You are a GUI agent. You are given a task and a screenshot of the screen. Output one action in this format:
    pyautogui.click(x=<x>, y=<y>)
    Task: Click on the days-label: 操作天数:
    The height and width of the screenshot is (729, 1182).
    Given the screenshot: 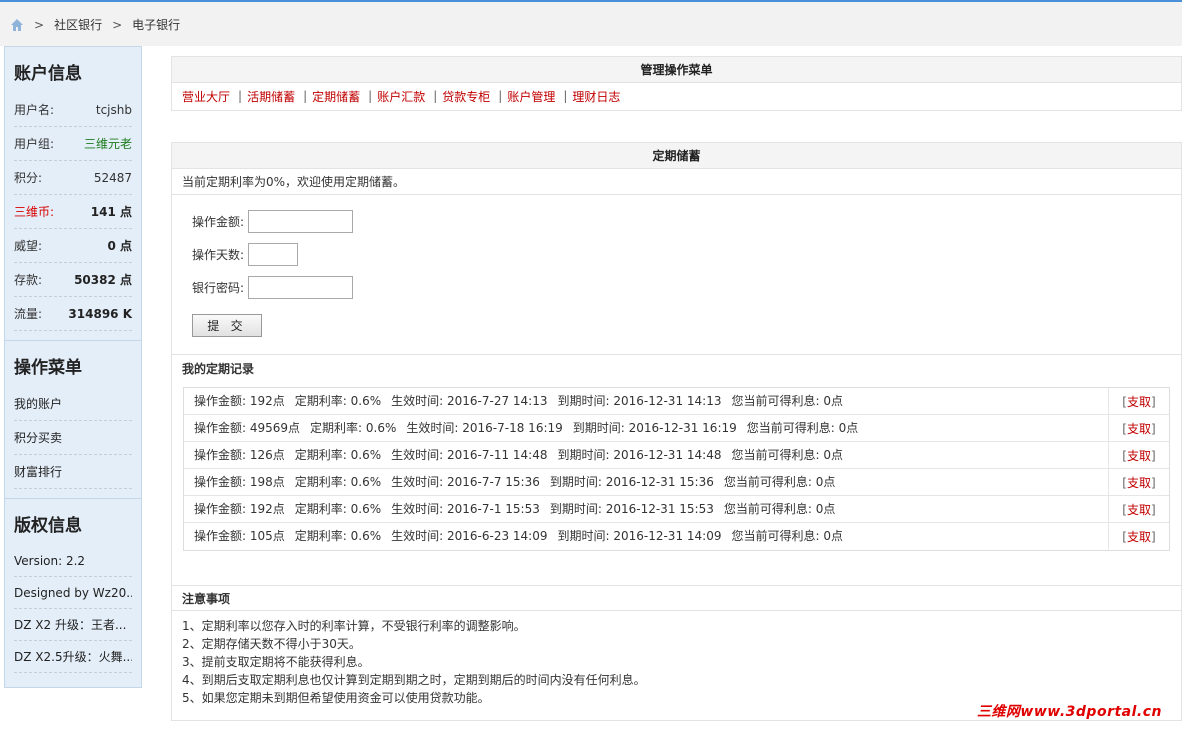 What is the action you would take?
    pyautogui.click(x=218, y=254)
    